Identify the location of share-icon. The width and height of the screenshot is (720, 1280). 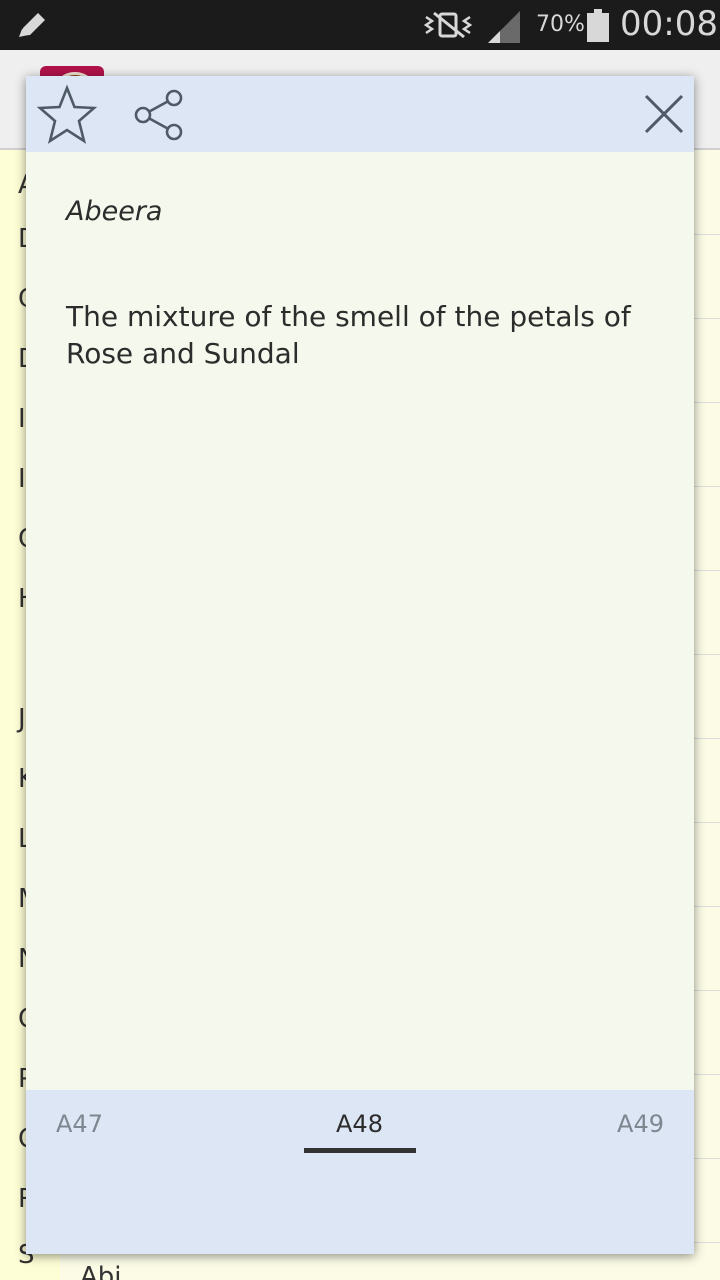
(159, 115).